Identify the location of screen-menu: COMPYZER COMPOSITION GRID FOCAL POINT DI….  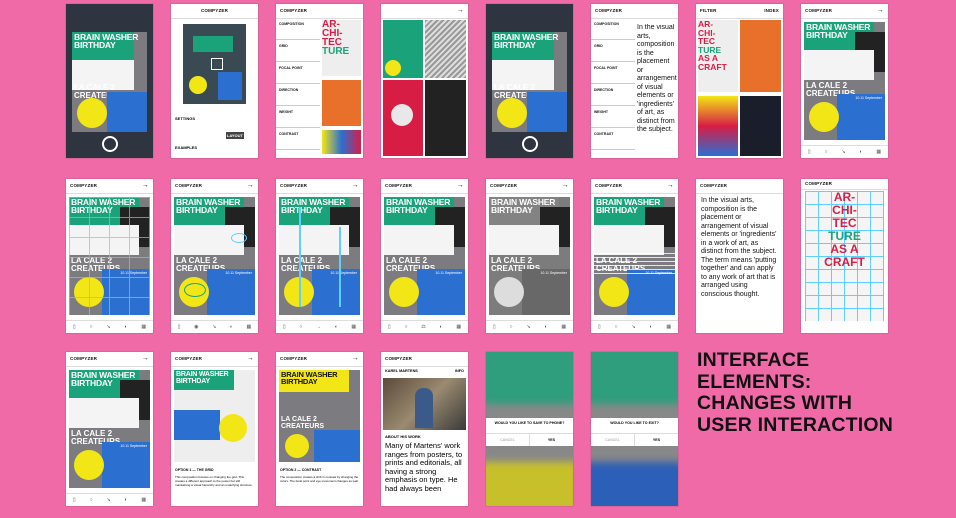
(319, 81).